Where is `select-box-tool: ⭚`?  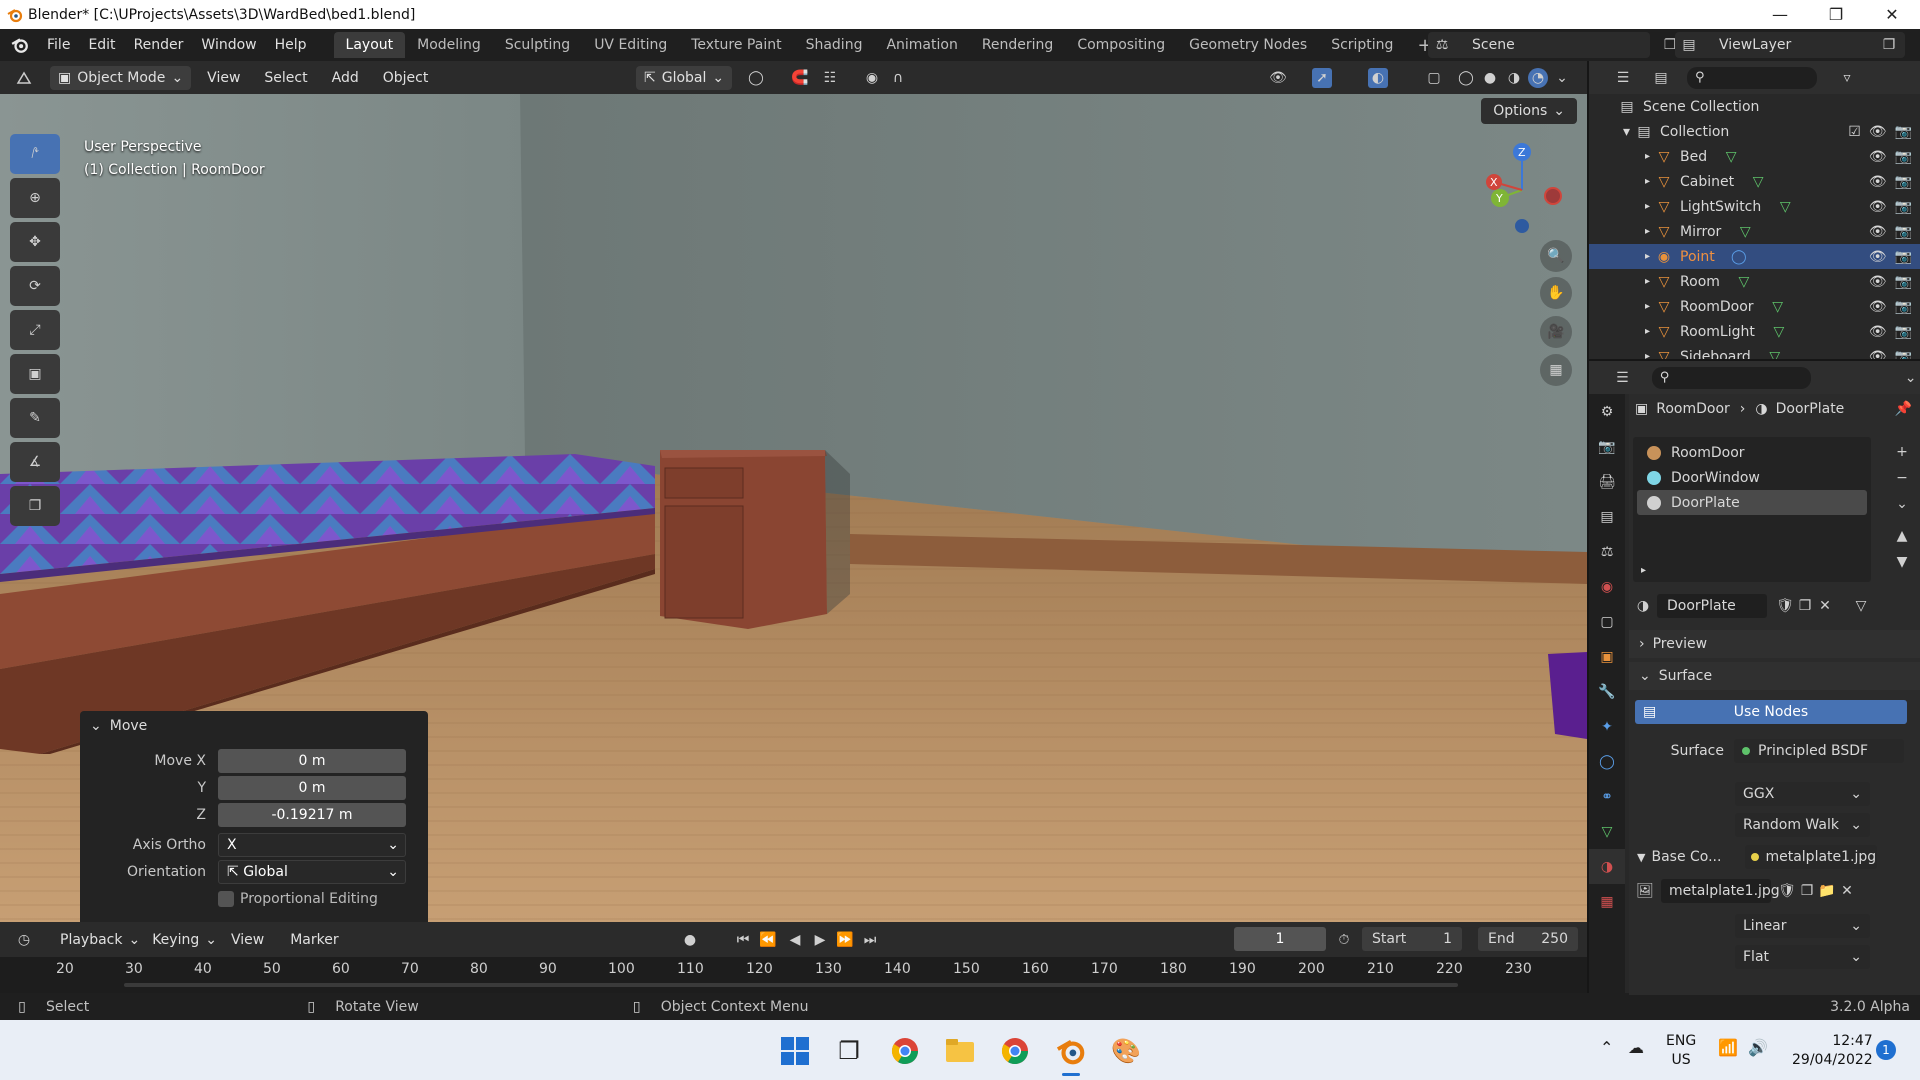
select-box-tool: ⭚ is located at coordinates (35, 154).